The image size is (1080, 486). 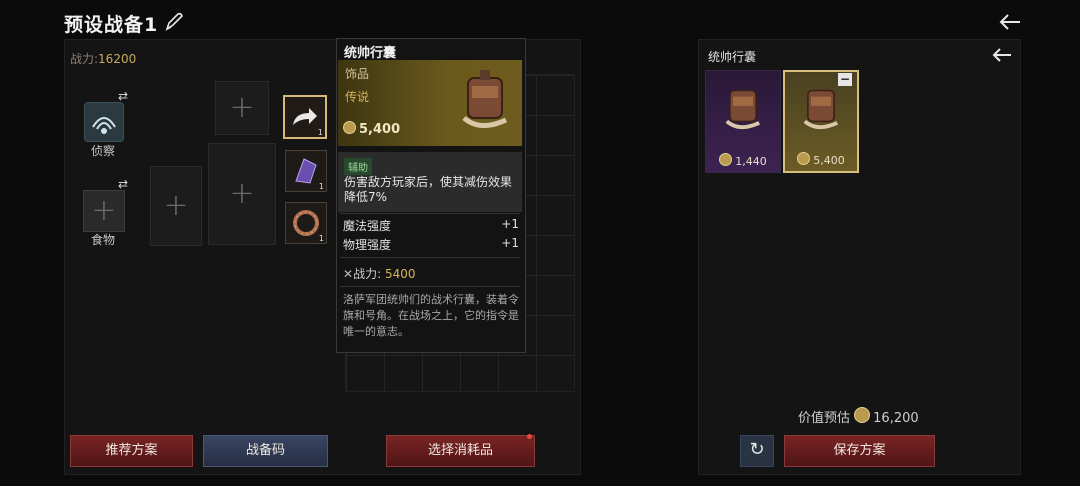 What do you see at coordinates (357, 97) in the screenshot?
I see `tooltip-rarity: 传说` at bounding box center [357, 97].